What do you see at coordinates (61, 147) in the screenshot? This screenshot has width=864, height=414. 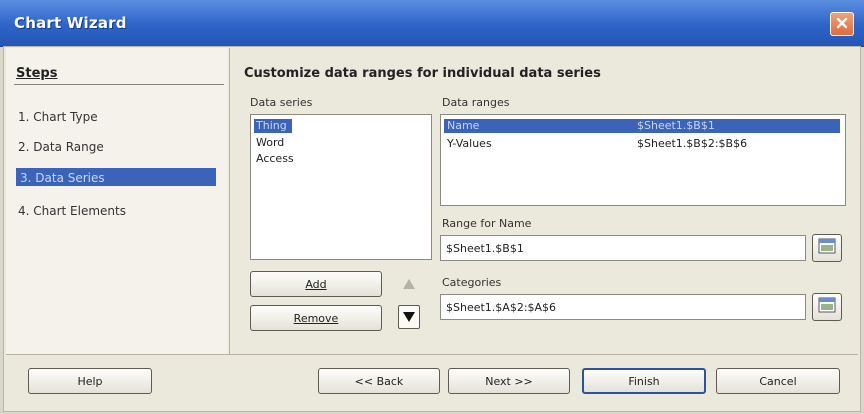 I see `step-data-range: 2. Data Range` at bounding box center [61, 147].